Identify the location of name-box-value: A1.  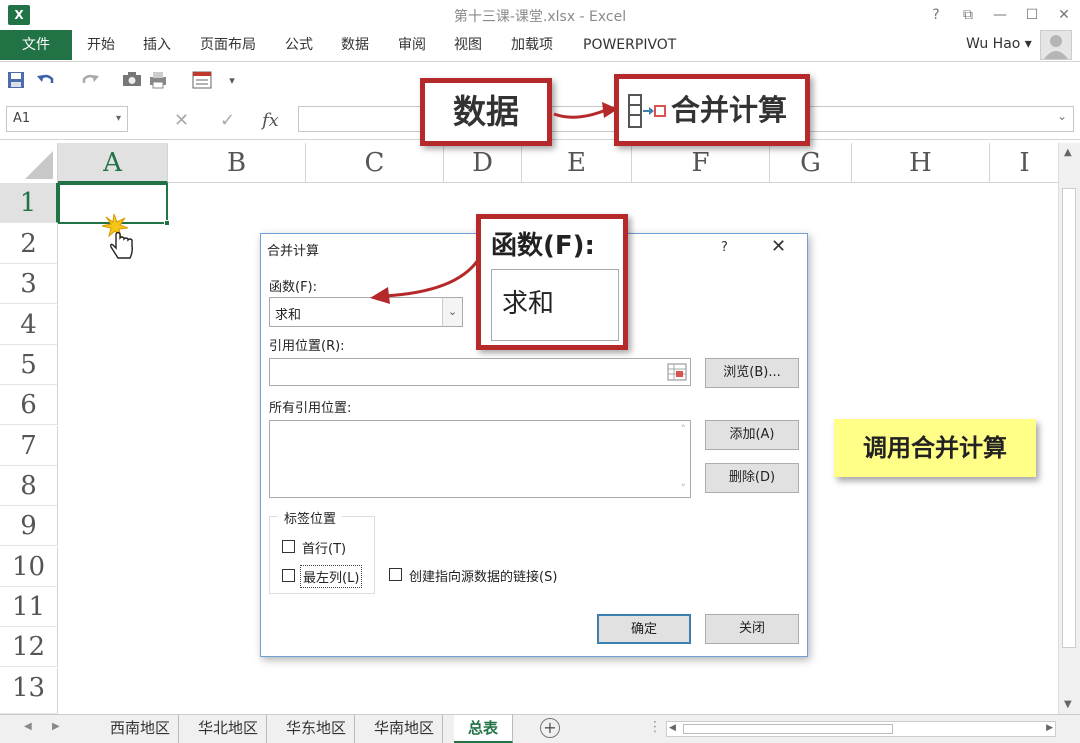
(22, 118).